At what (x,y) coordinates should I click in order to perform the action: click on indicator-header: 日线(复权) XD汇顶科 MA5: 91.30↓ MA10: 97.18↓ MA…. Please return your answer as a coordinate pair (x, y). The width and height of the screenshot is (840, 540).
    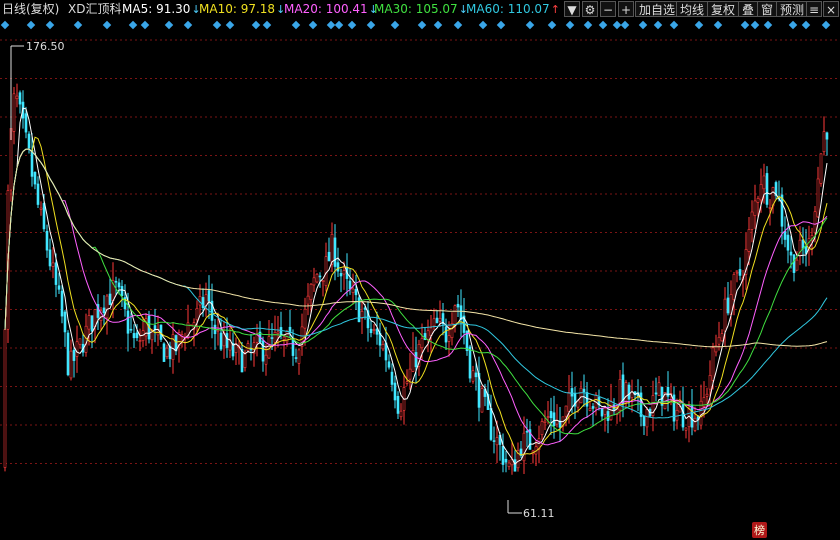
    Looking at the image, I should click on (420, 9).